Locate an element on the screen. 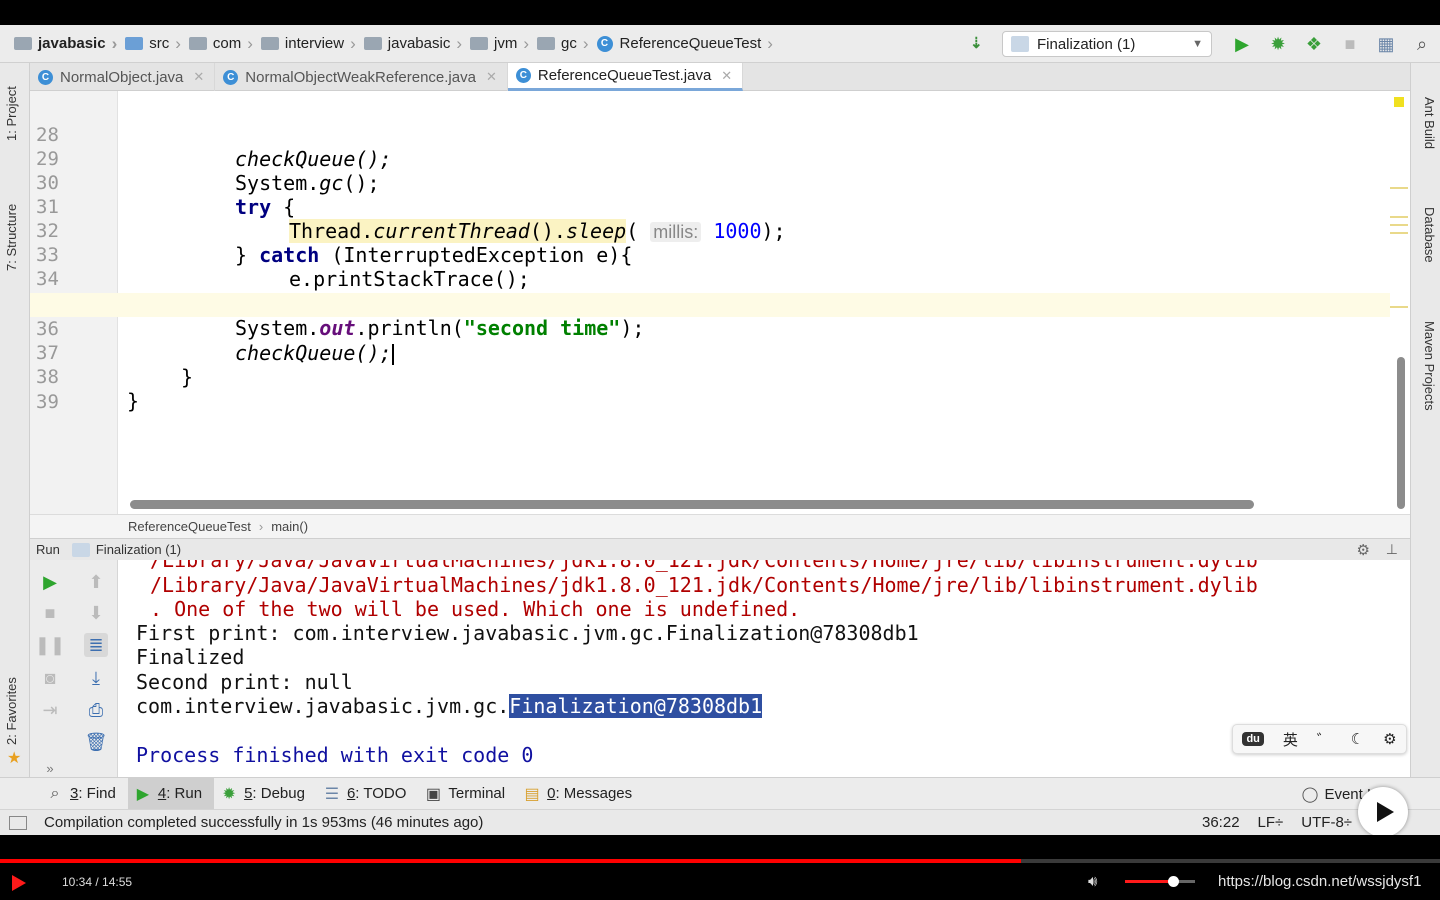 The image size is (1440, 900). vertical-scrollbar is located at coordinates (1401, 433).